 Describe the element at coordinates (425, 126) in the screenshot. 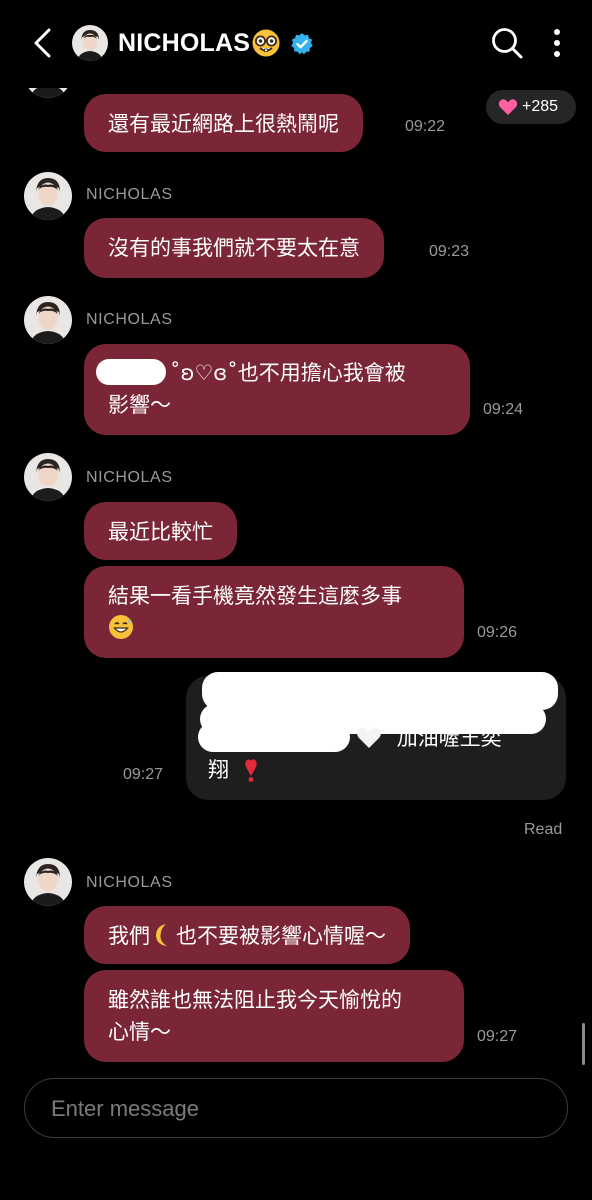

I see `message-time: 09:22` at that location.